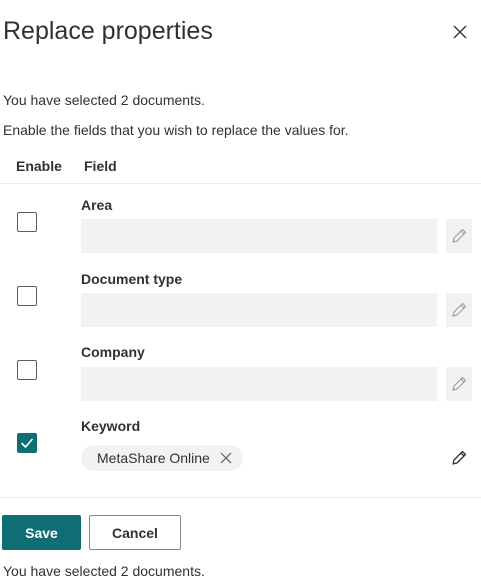  Describe the element at coordinates (104, 571) in the screenshot. I see `footer-selected-count-text: You have selected 2 documents.` at that location.